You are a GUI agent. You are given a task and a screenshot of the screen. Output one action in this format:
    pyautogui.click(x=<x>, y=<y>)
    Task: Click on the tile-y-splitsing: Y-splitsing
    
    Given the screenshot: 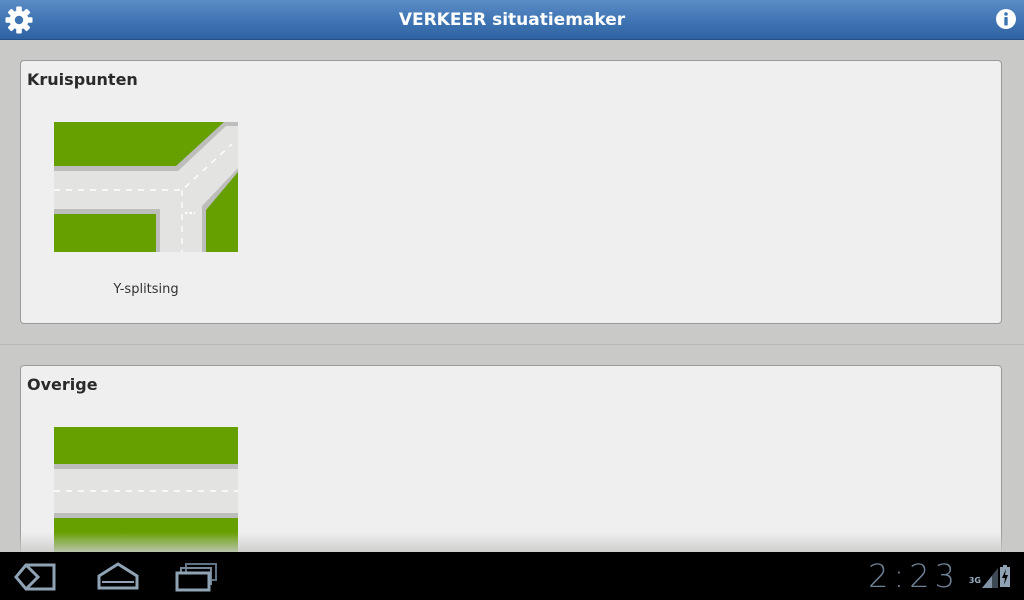 What is the action you would take?
    pyautogui.click(x=146, y=209)
    